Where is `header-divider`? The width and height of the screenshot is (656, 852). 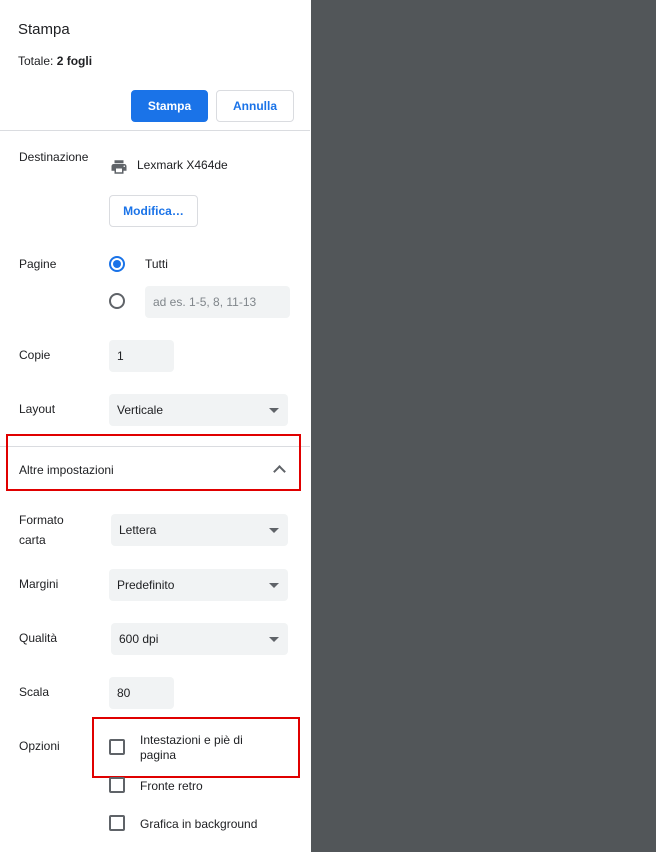 header-divider is located at coordinates (155, 130).